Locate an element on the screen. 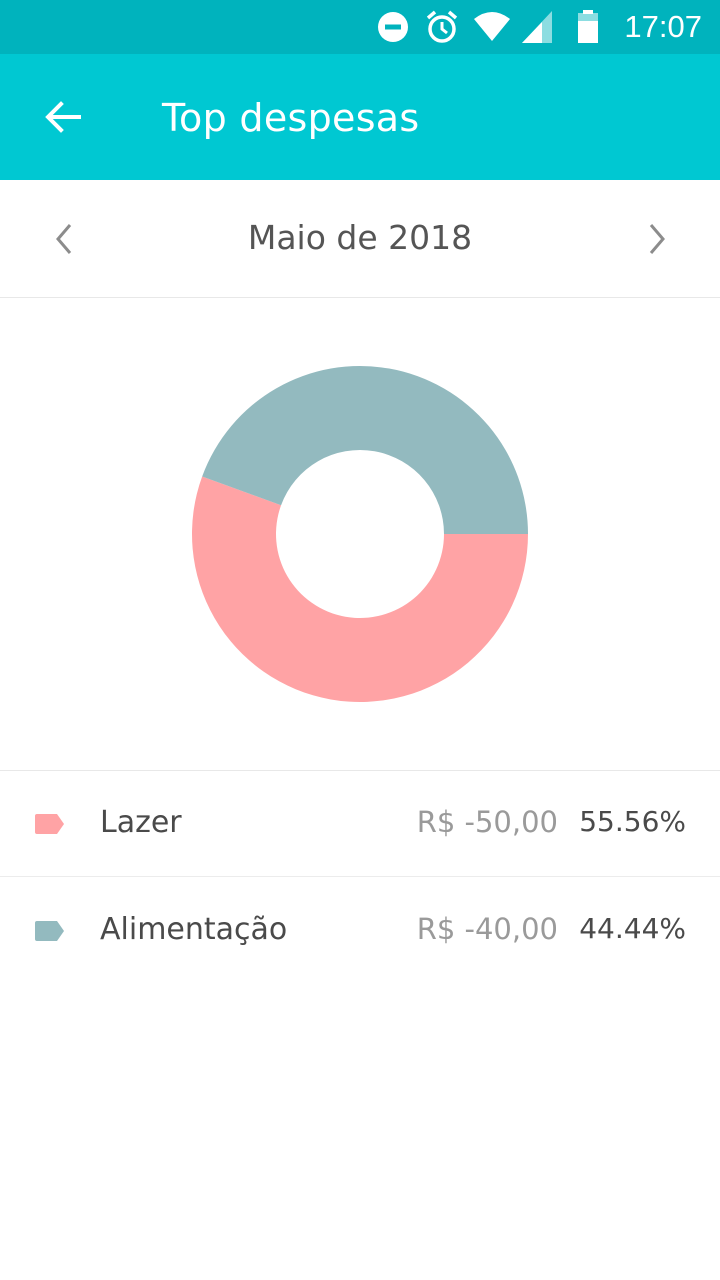  month-selector: Maio de 2018 is located at coordinates (360, 239).